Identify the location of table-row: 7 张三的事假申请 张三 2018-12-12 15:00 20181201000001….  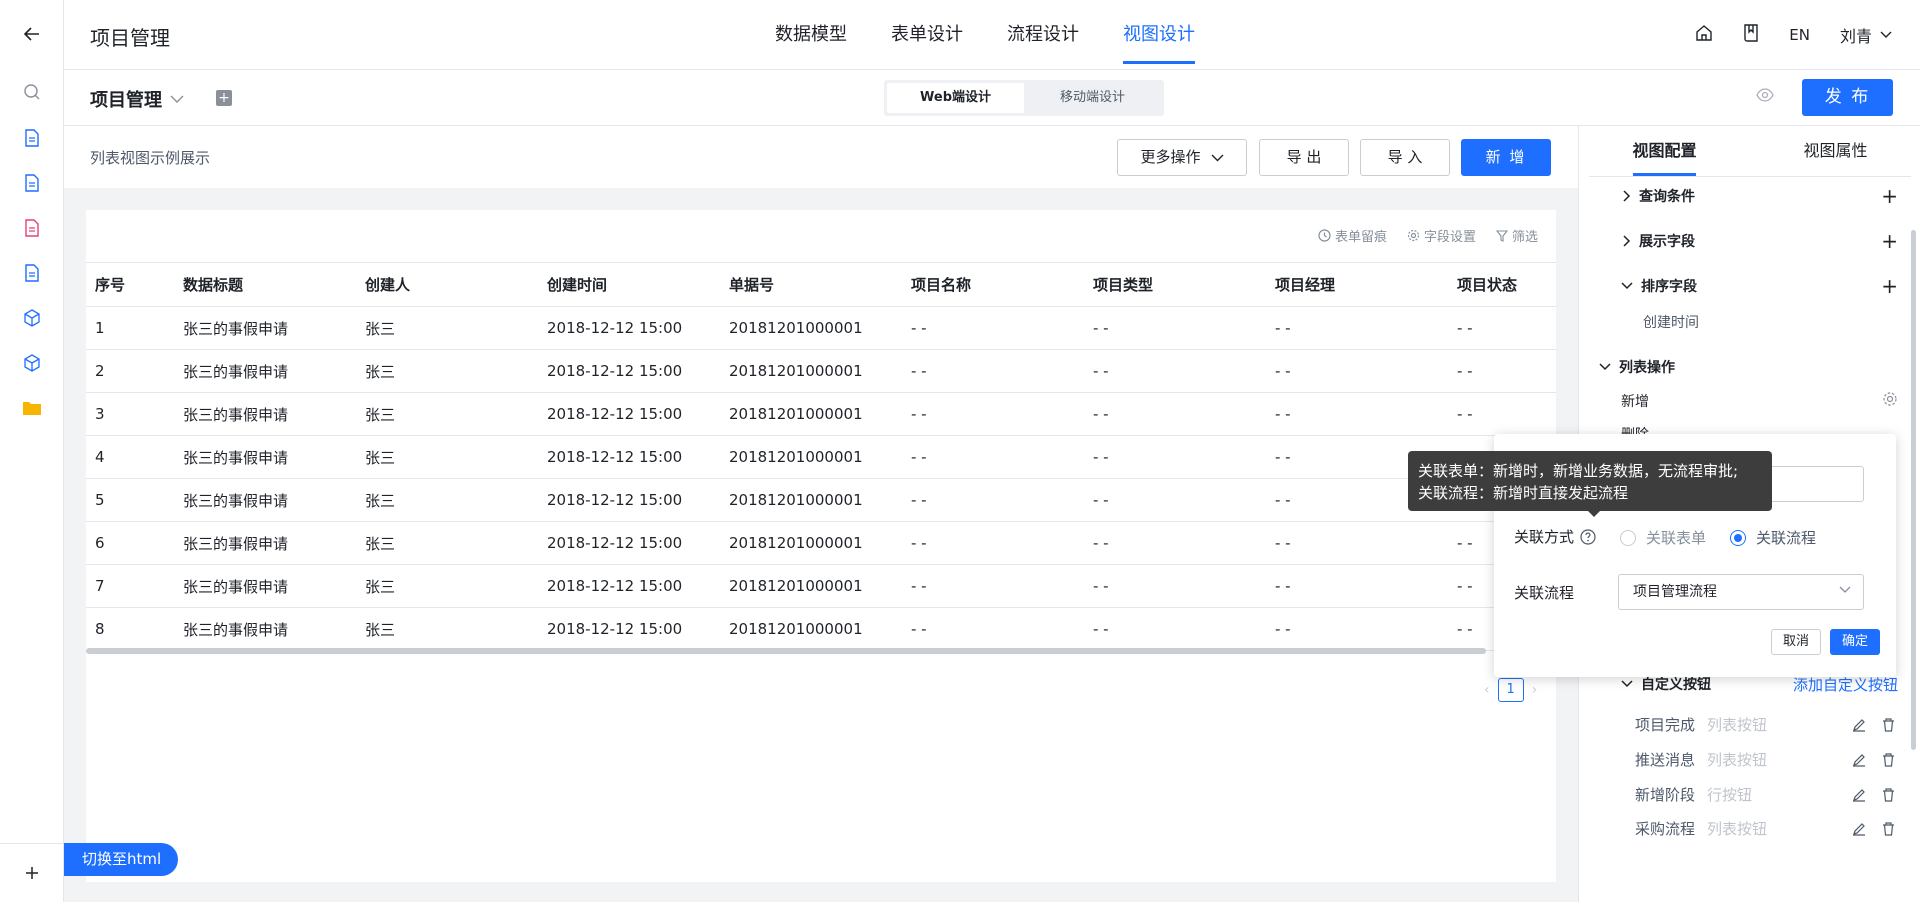
(821, 586).